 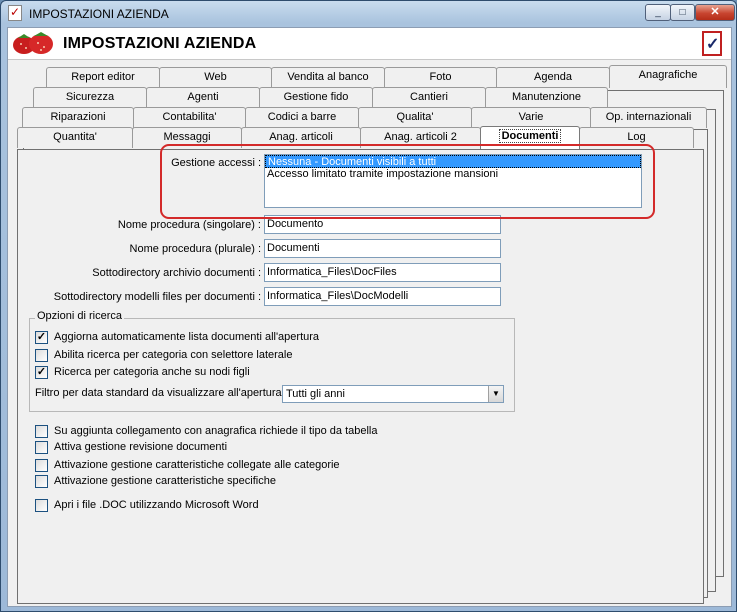 I want to click on tab-contabilita: Contabilita', so click(x=189, y=117).